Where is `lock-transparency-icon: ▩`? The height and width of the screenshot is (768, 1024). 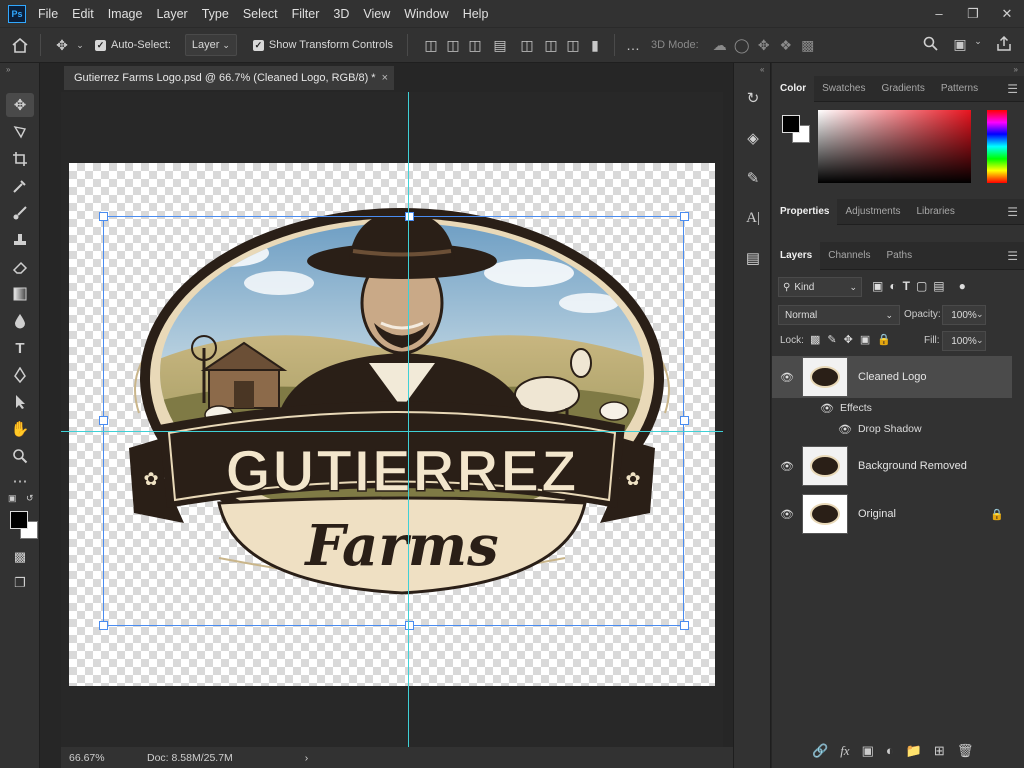 lock-transparency-icon: ▩ is located at coordinates (815, 339).